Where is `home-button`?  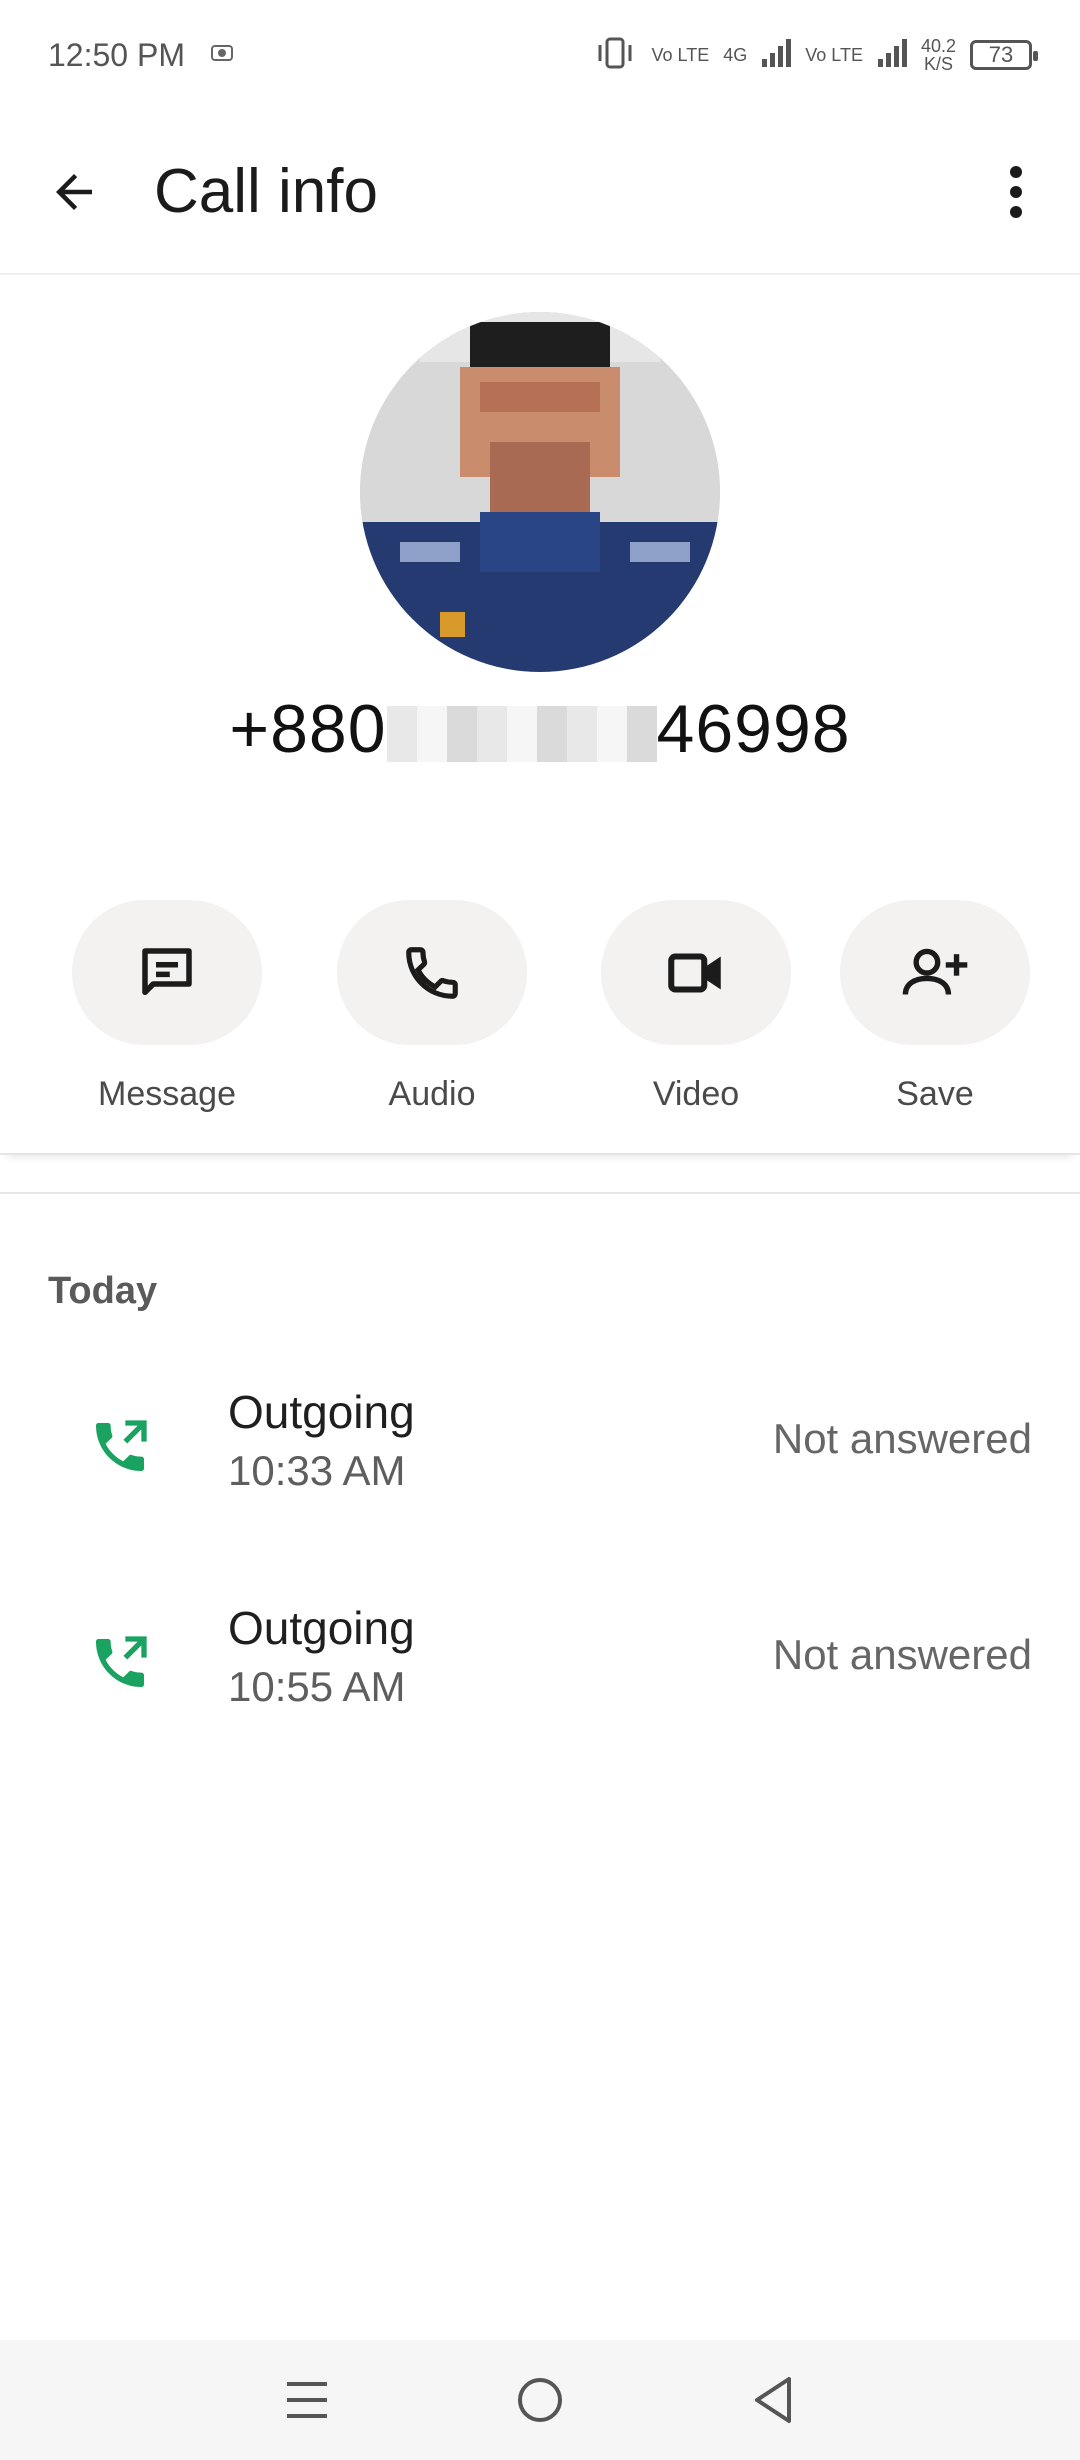 home-button is located at coordinates (540, 2400).